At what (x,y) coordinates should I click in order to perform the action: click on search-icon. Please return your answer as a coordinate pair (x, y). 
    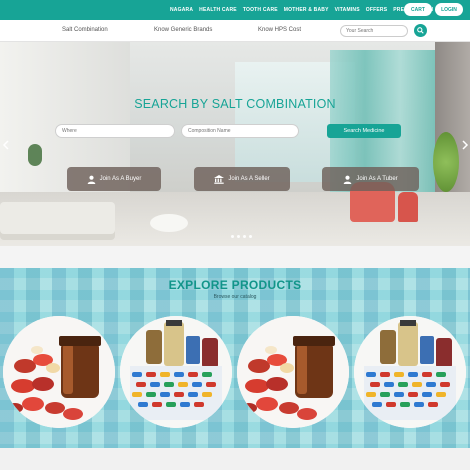
    Looking at the image, I should click on (420, 30).